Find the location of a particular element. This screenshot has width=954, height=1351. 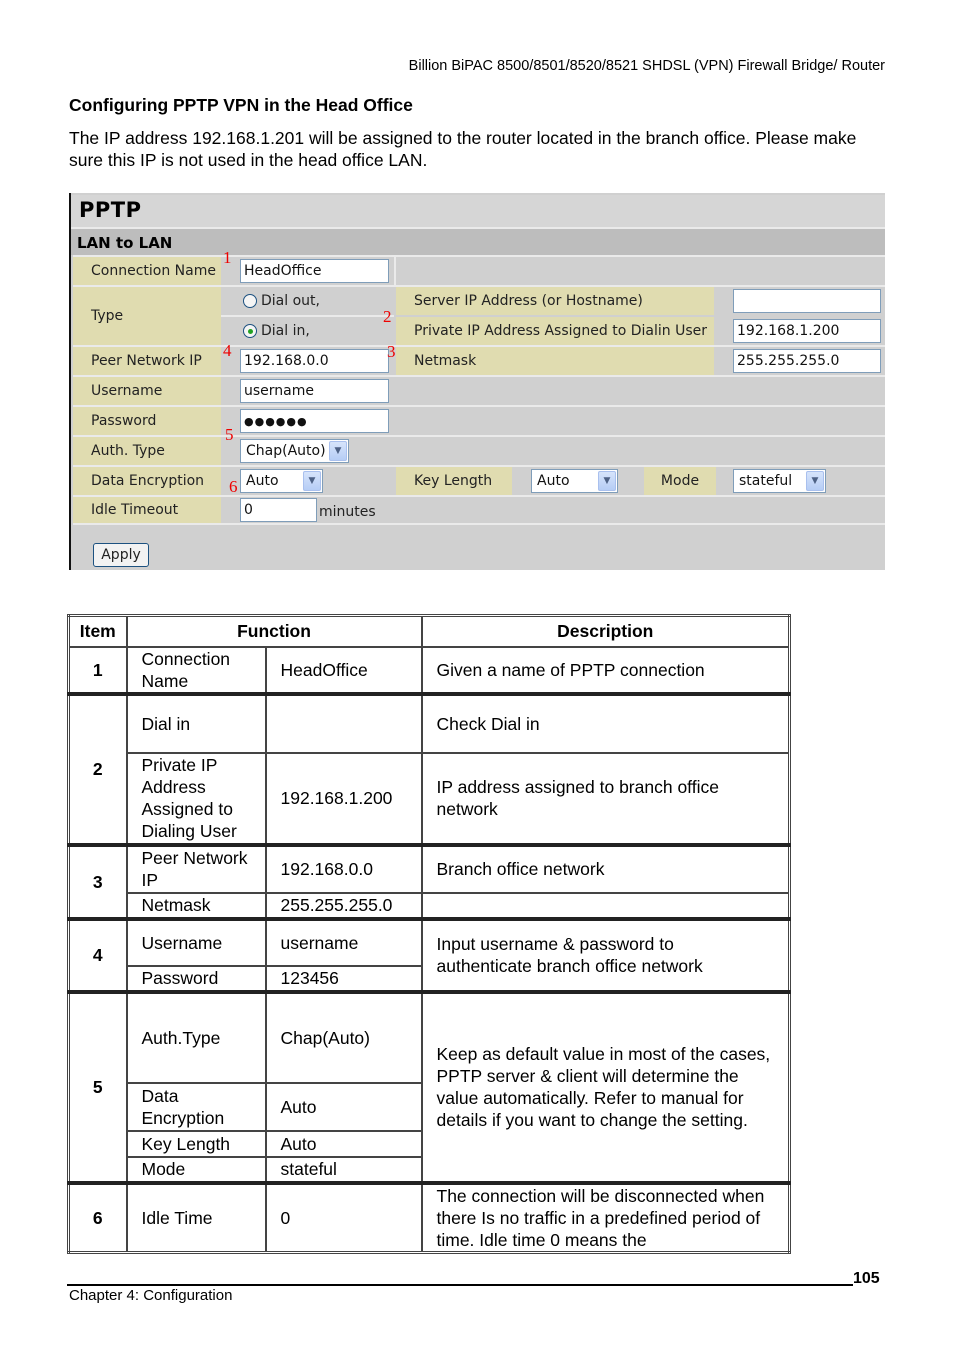

row-connection-name: Connection Name HeadOffice is located at coordinates (479, 270).